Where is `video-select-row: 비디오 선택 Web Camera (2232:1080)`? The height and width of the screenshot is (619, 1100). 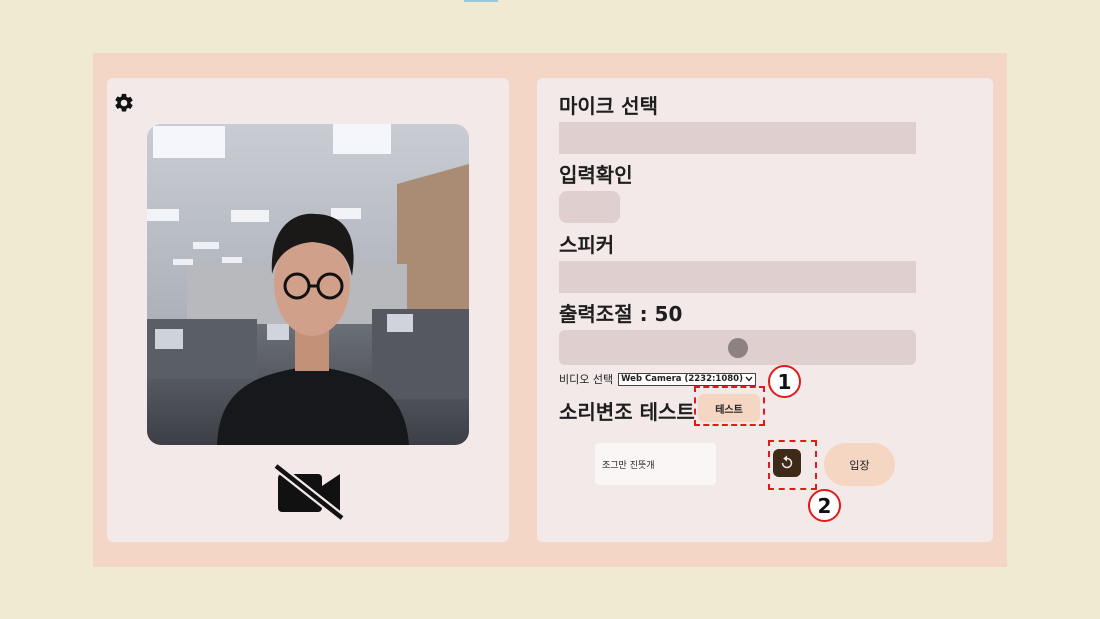 video-select-row: 비디오 선택 Web Camera (2232:1080) is located at coordinates (657, 379).